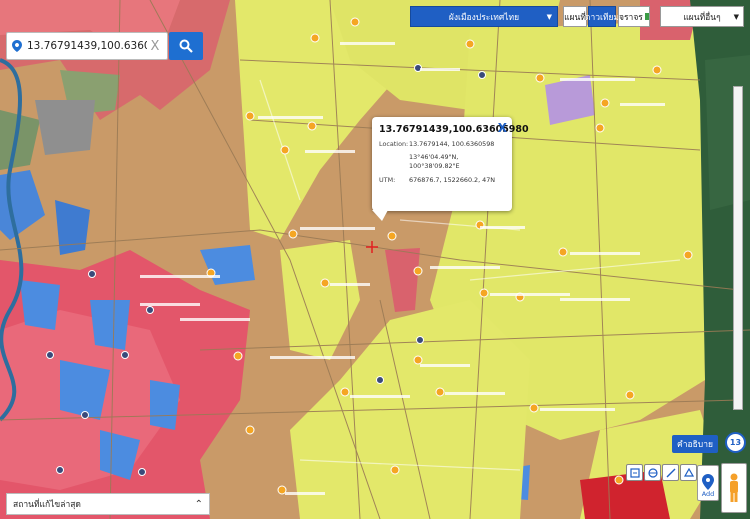 Image resolution: width=750 pixels, height=519 pixels. Describe the element at coordinates (646, 16) in the screenshot. I see `traffic-checkbox-icon` at that location.